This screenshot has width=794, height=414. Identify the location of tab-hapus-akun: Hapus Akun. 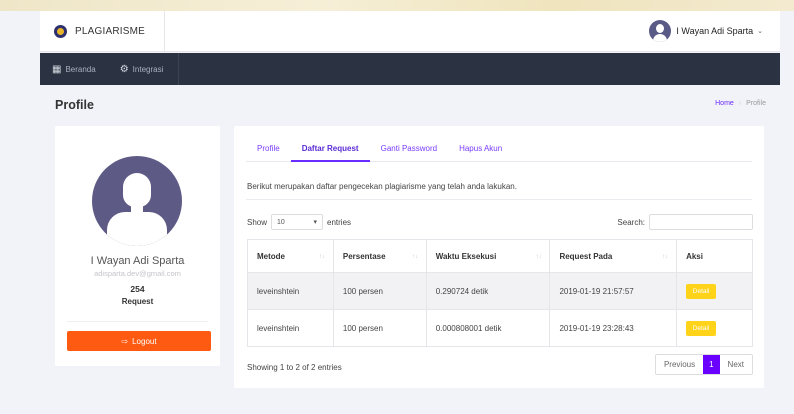
(480, 151).